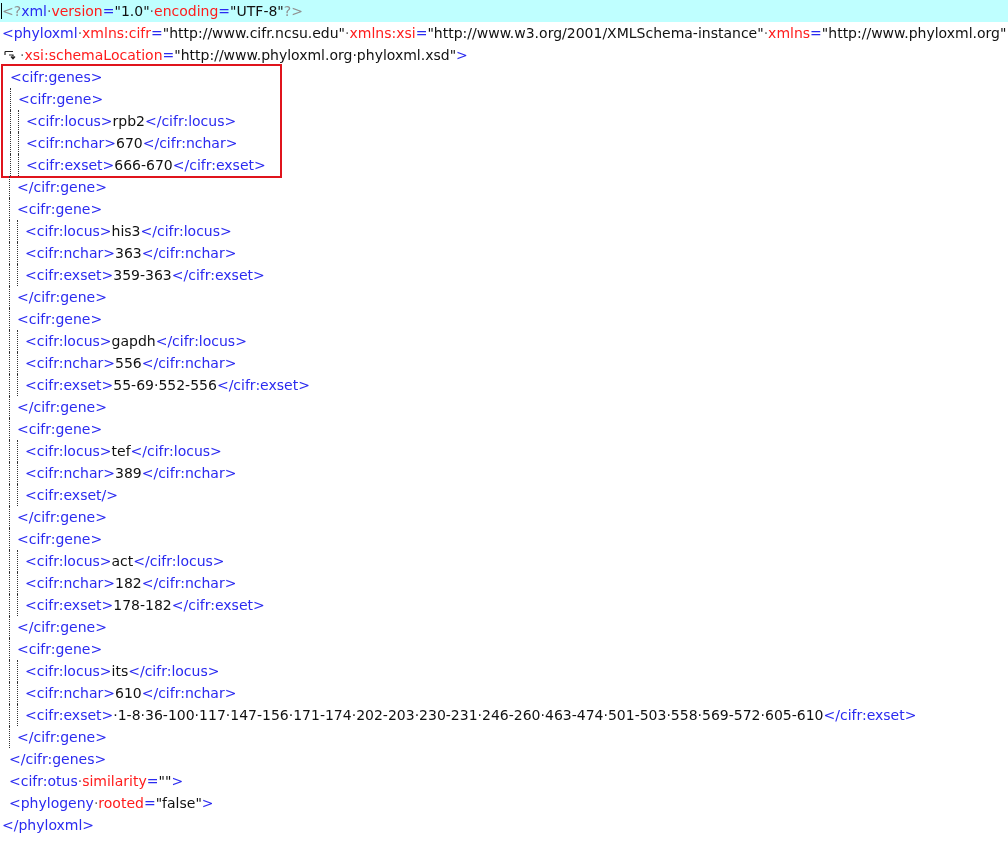  What do you see at coordinates (132, 143) in the screenshot?
I see `code-line: <cifr:nchar>670</cifr:nchar>` at bounding box center [132, 143].